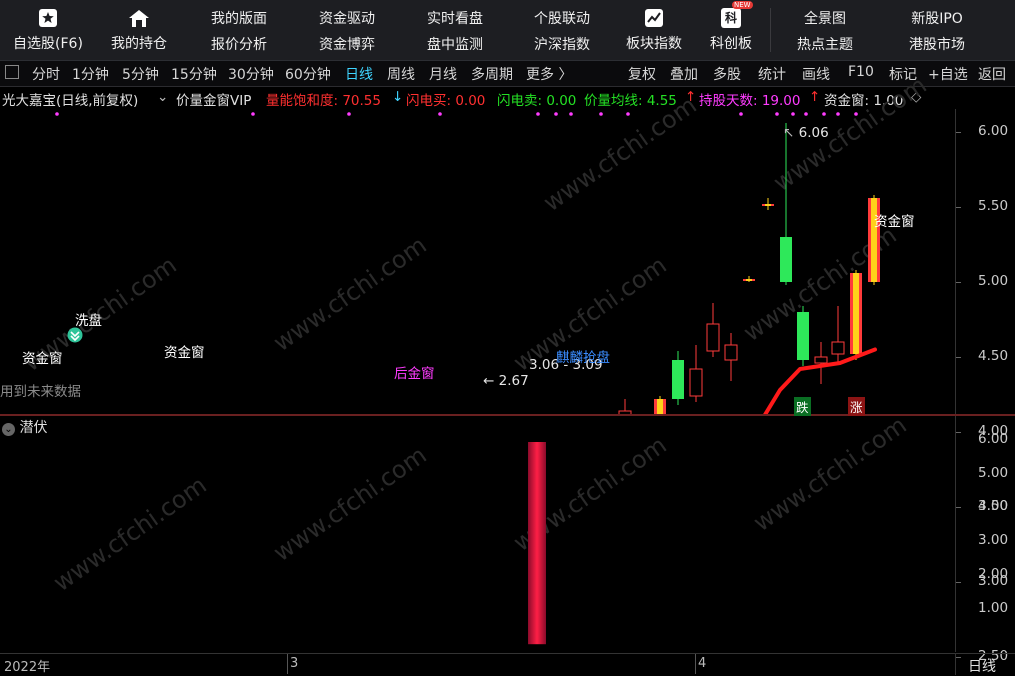  I want to click on nav-ganggushichang: 港股市场, so click(937, 44).